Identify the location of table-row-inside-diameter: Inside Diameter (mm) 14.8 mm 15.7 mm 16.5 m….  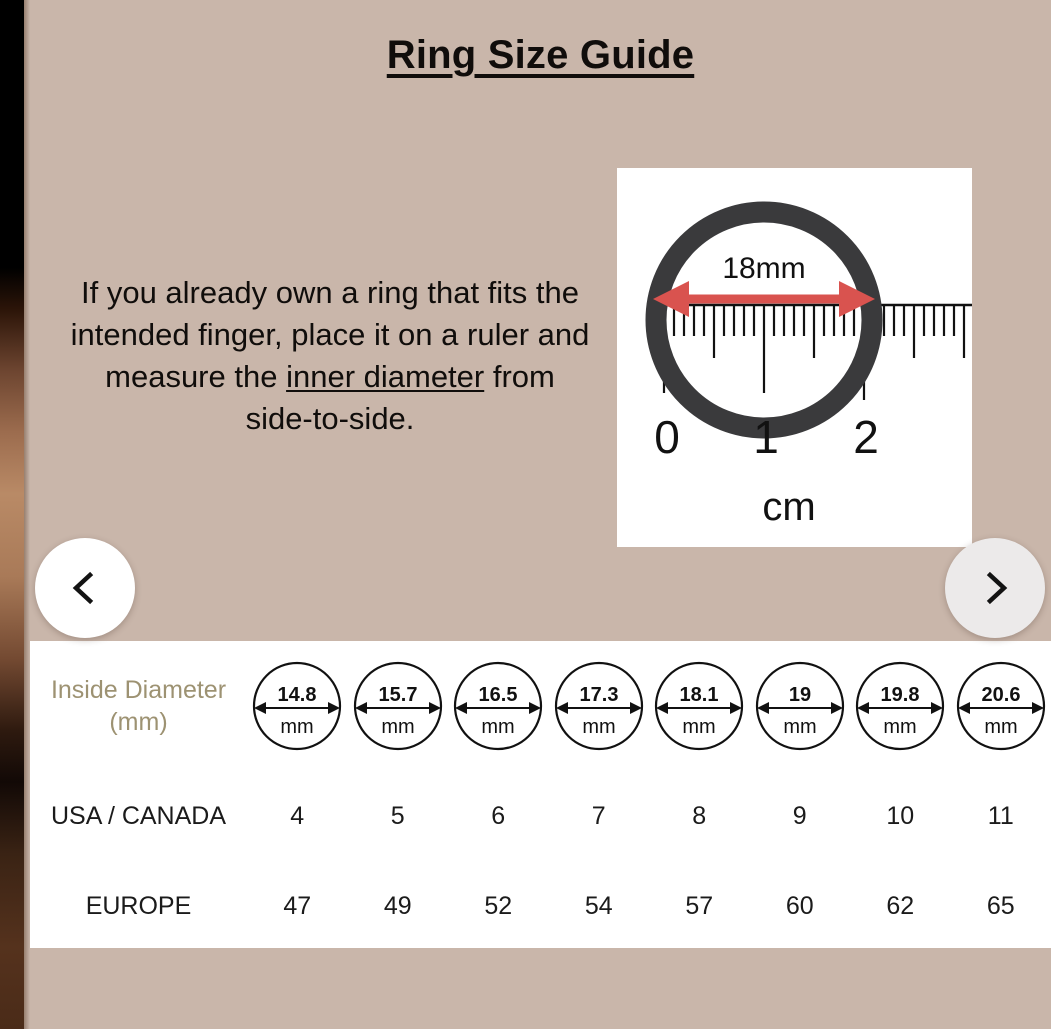
(540, 706).